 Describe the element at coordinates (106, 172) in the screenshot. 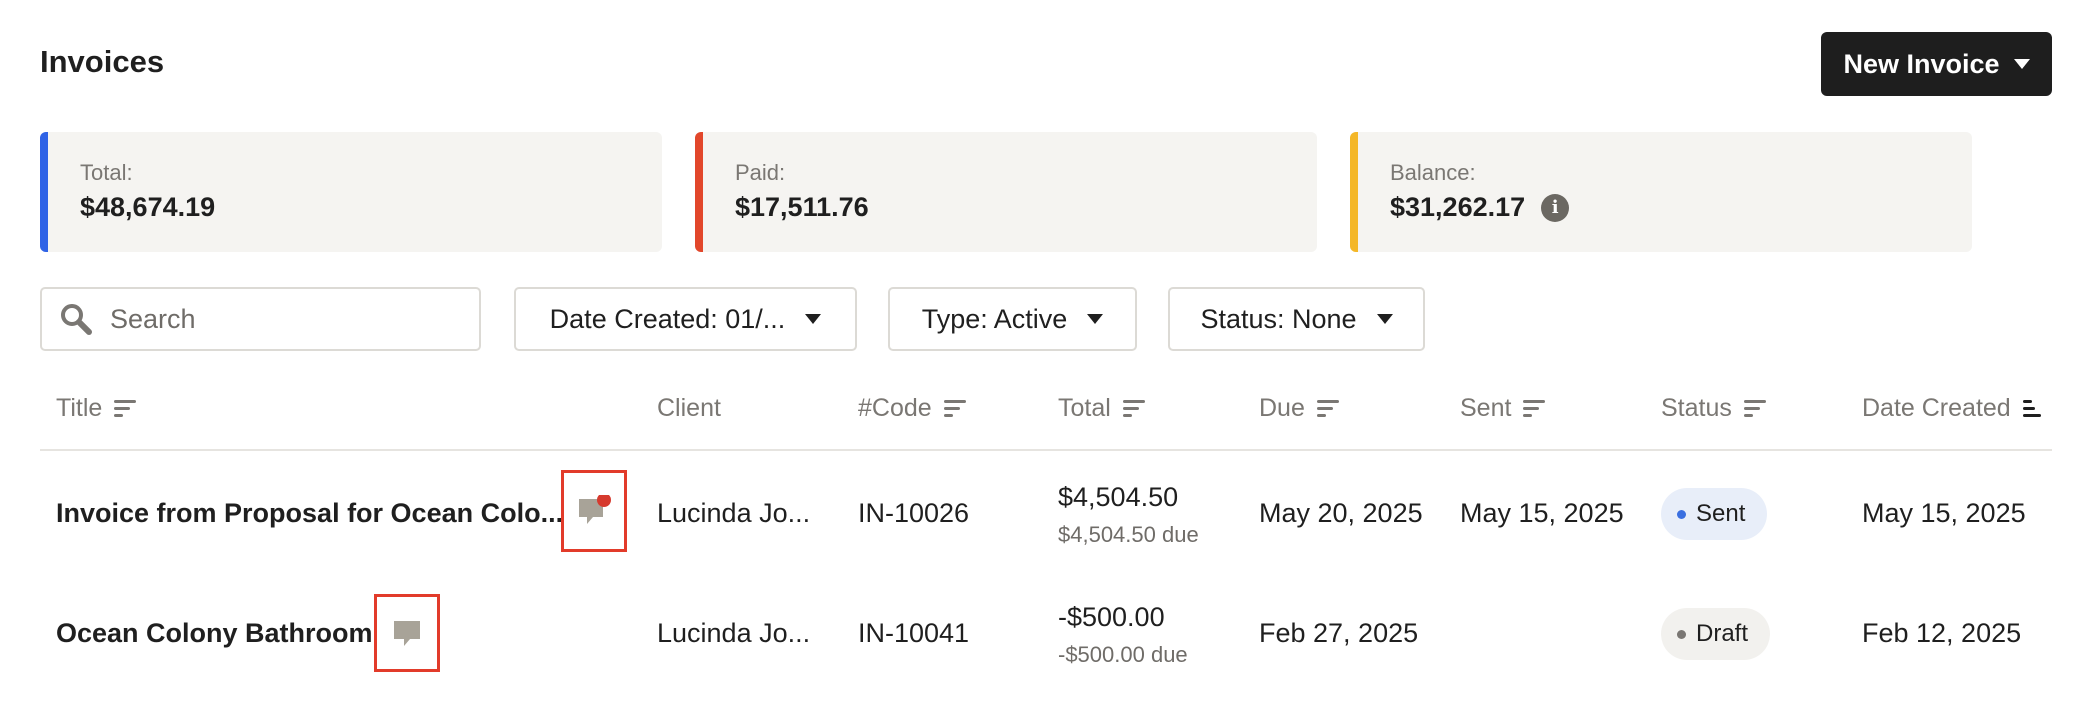

I see `stat-label: Total:` at that location.